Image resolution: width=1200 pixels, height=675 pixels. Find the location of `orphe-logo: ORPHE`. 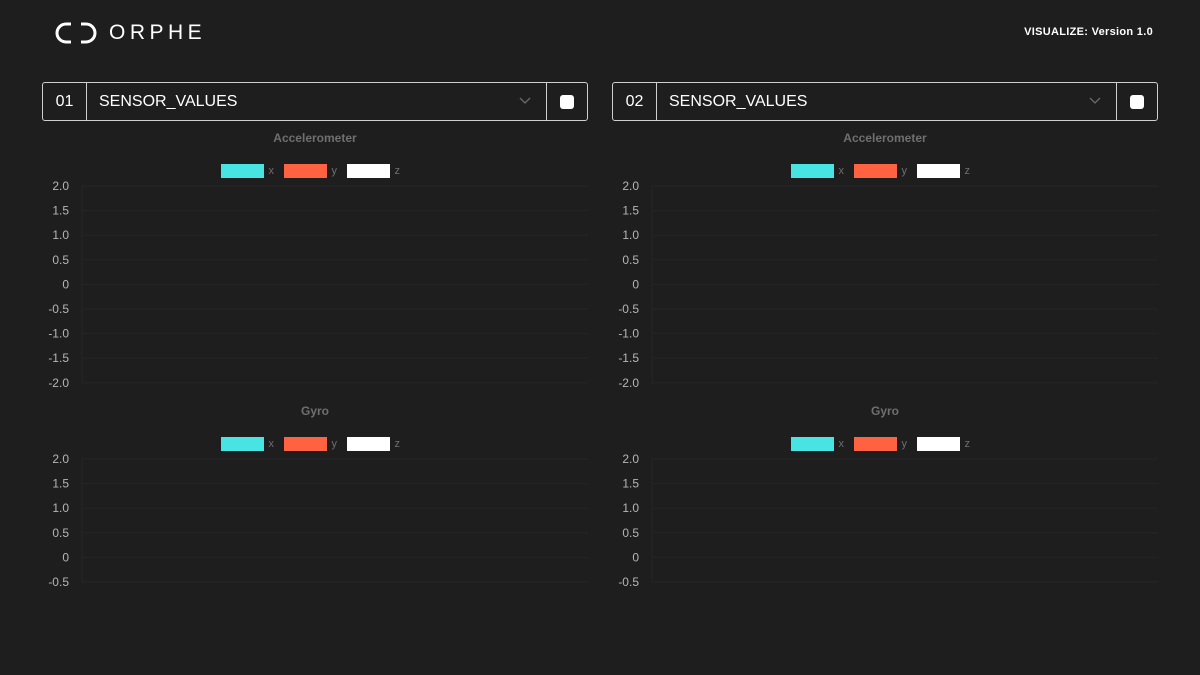

orphe-logo: ORPHE is located at coordinates (130, 33).